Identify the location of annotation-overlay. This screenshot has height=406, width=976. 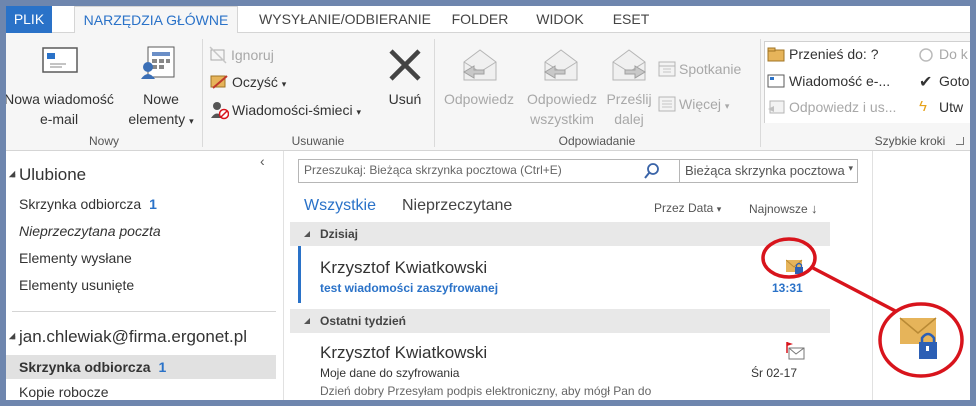
(862, 307).